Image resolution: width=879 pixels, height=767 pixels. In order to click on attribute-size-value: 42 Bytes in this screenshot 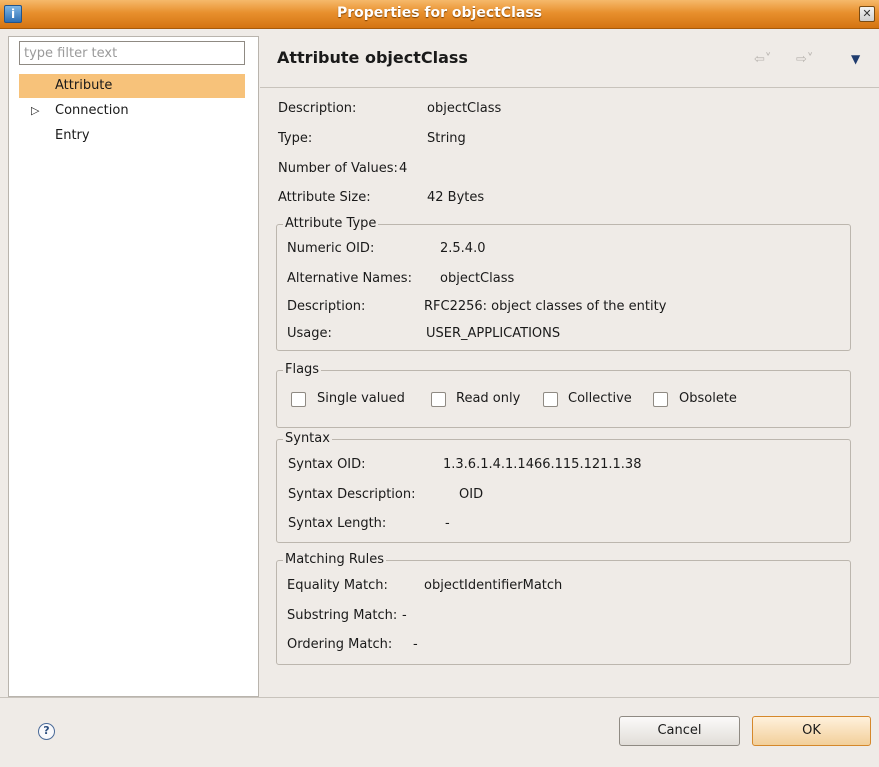, I will do `click(456, 197)`.